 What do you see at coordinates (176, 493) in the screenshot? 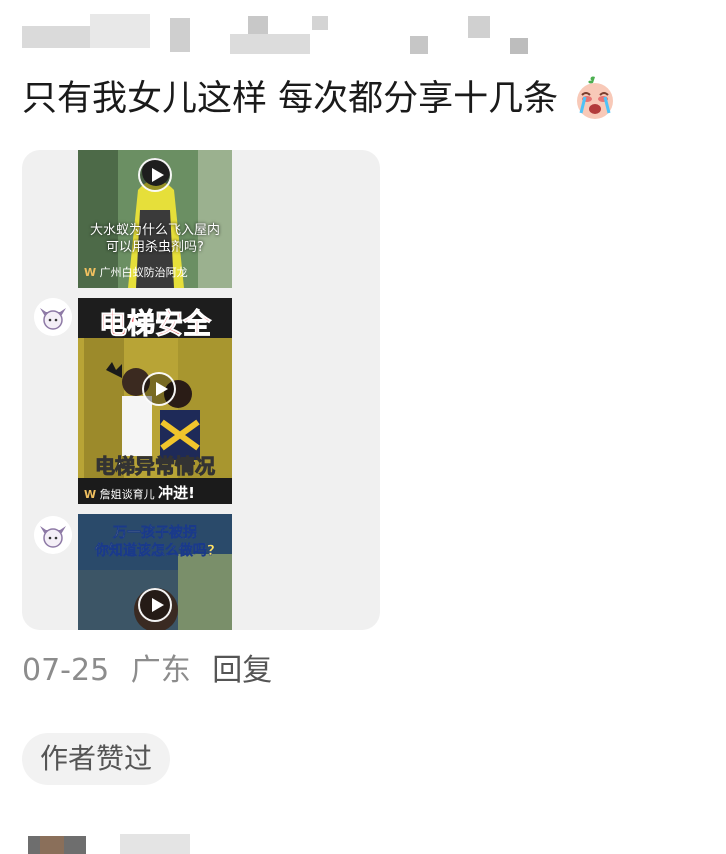
I see `video-2-tag: 冲进!` at bounding box center [176, 493].